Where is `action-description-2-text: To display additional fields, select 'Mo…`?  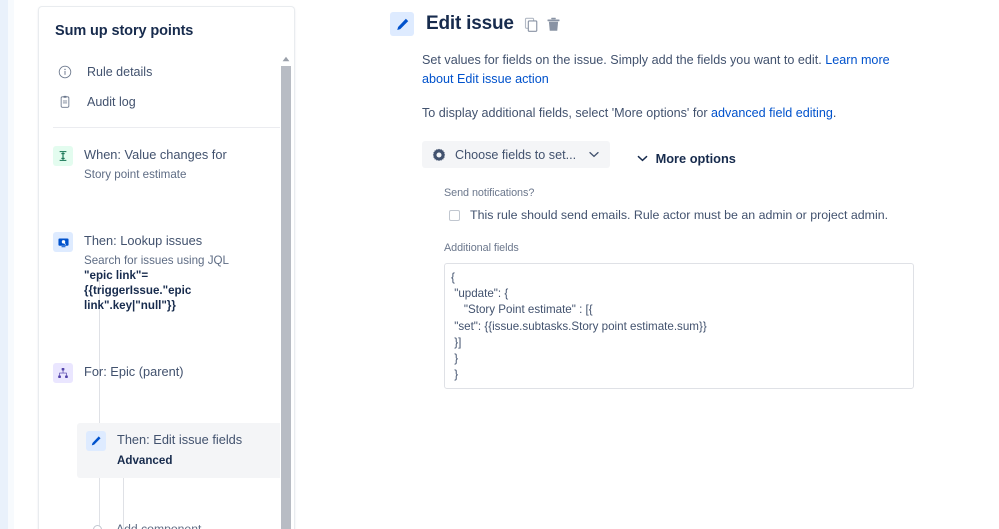
action-description-2-text: To display additional fields, select 'Mo… is located at coordinates (567, 113).